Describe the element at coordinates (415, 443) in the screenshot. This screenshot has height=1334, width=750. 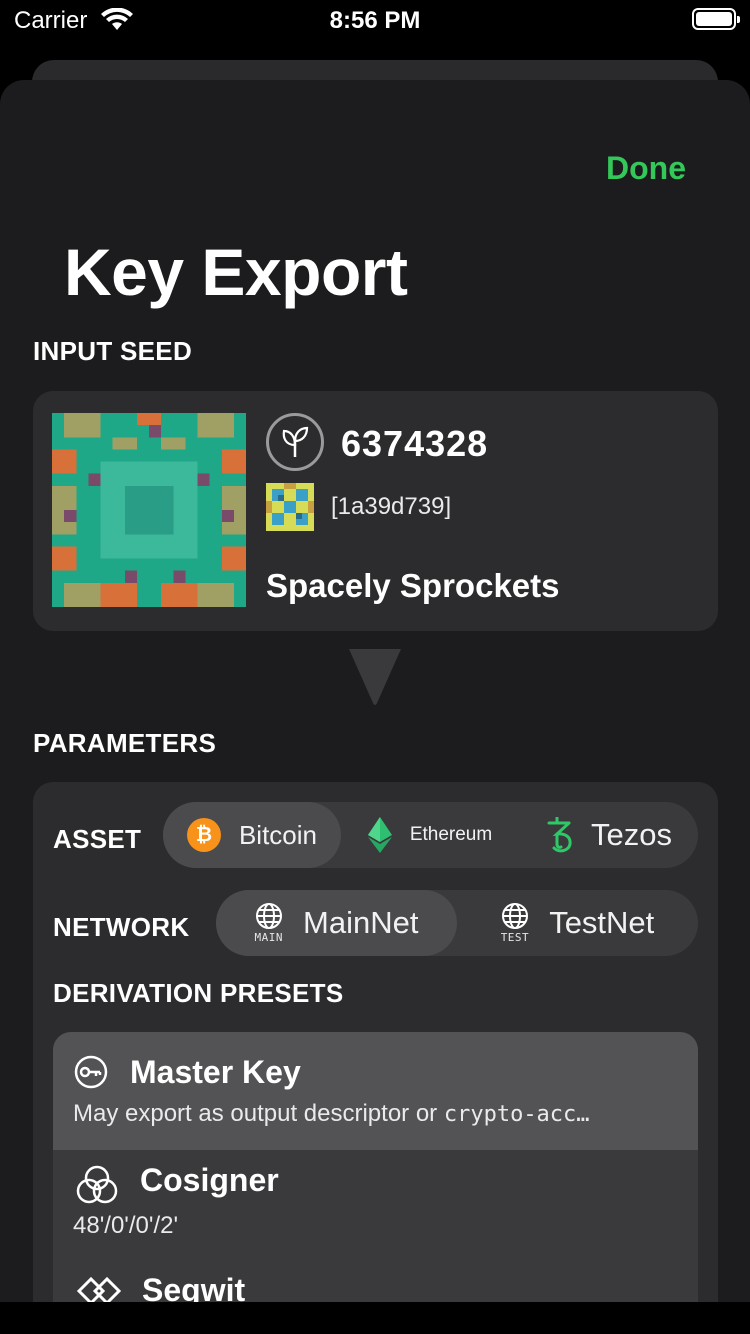
I see `seed-number: 6374328` at that location.